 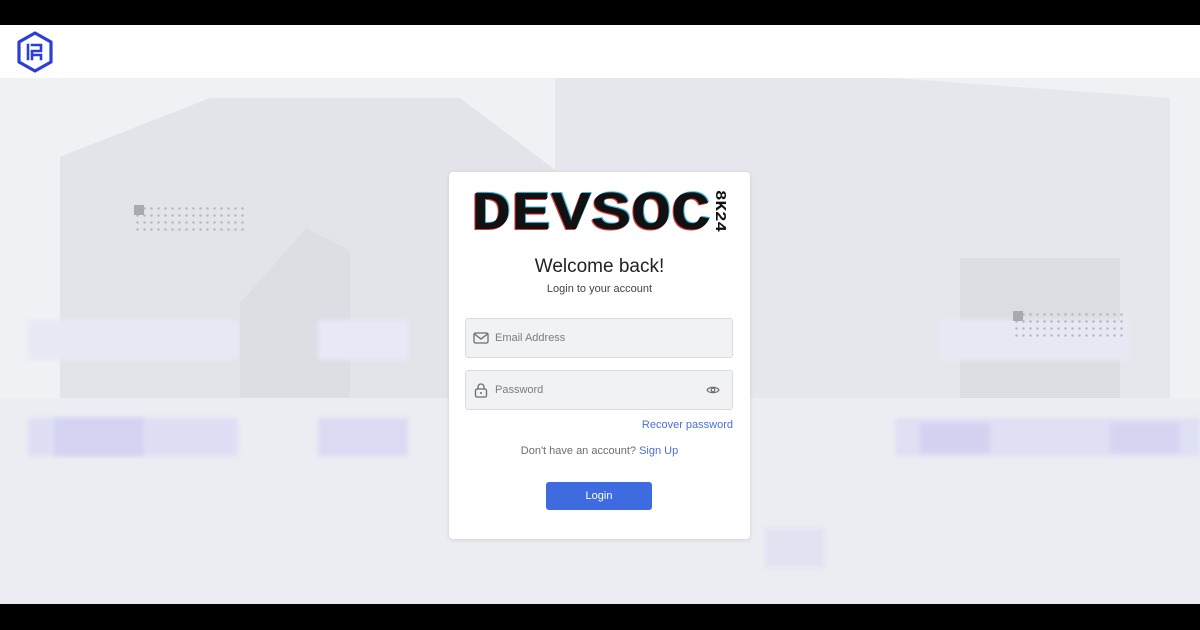 What do you see at coordinates (35, 52) in the screenshot?
I see `devsoc-hex-logo-icon` at bounding box center [35, 52].